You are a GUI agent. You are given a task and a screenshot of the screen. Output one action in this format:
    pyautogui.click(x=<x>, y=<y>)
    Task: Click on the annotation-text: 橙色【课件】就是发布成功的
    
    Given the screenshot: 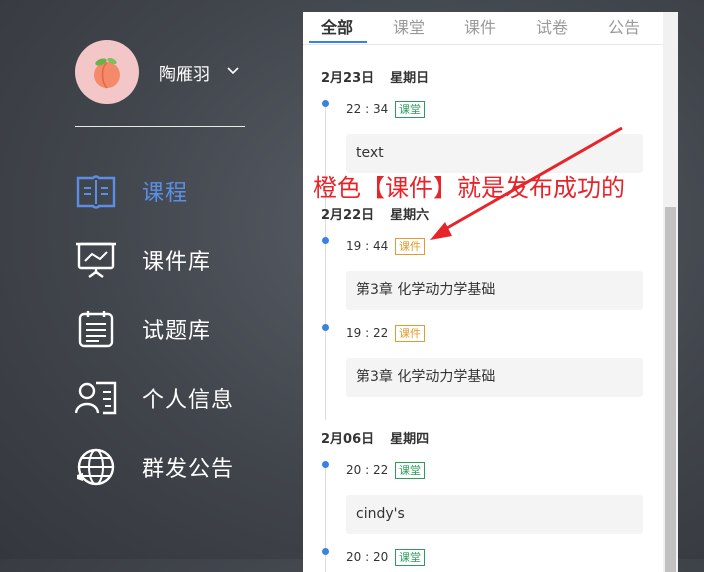 What is the action you would take?
    pyautogui.click(x=469, y=188)
    